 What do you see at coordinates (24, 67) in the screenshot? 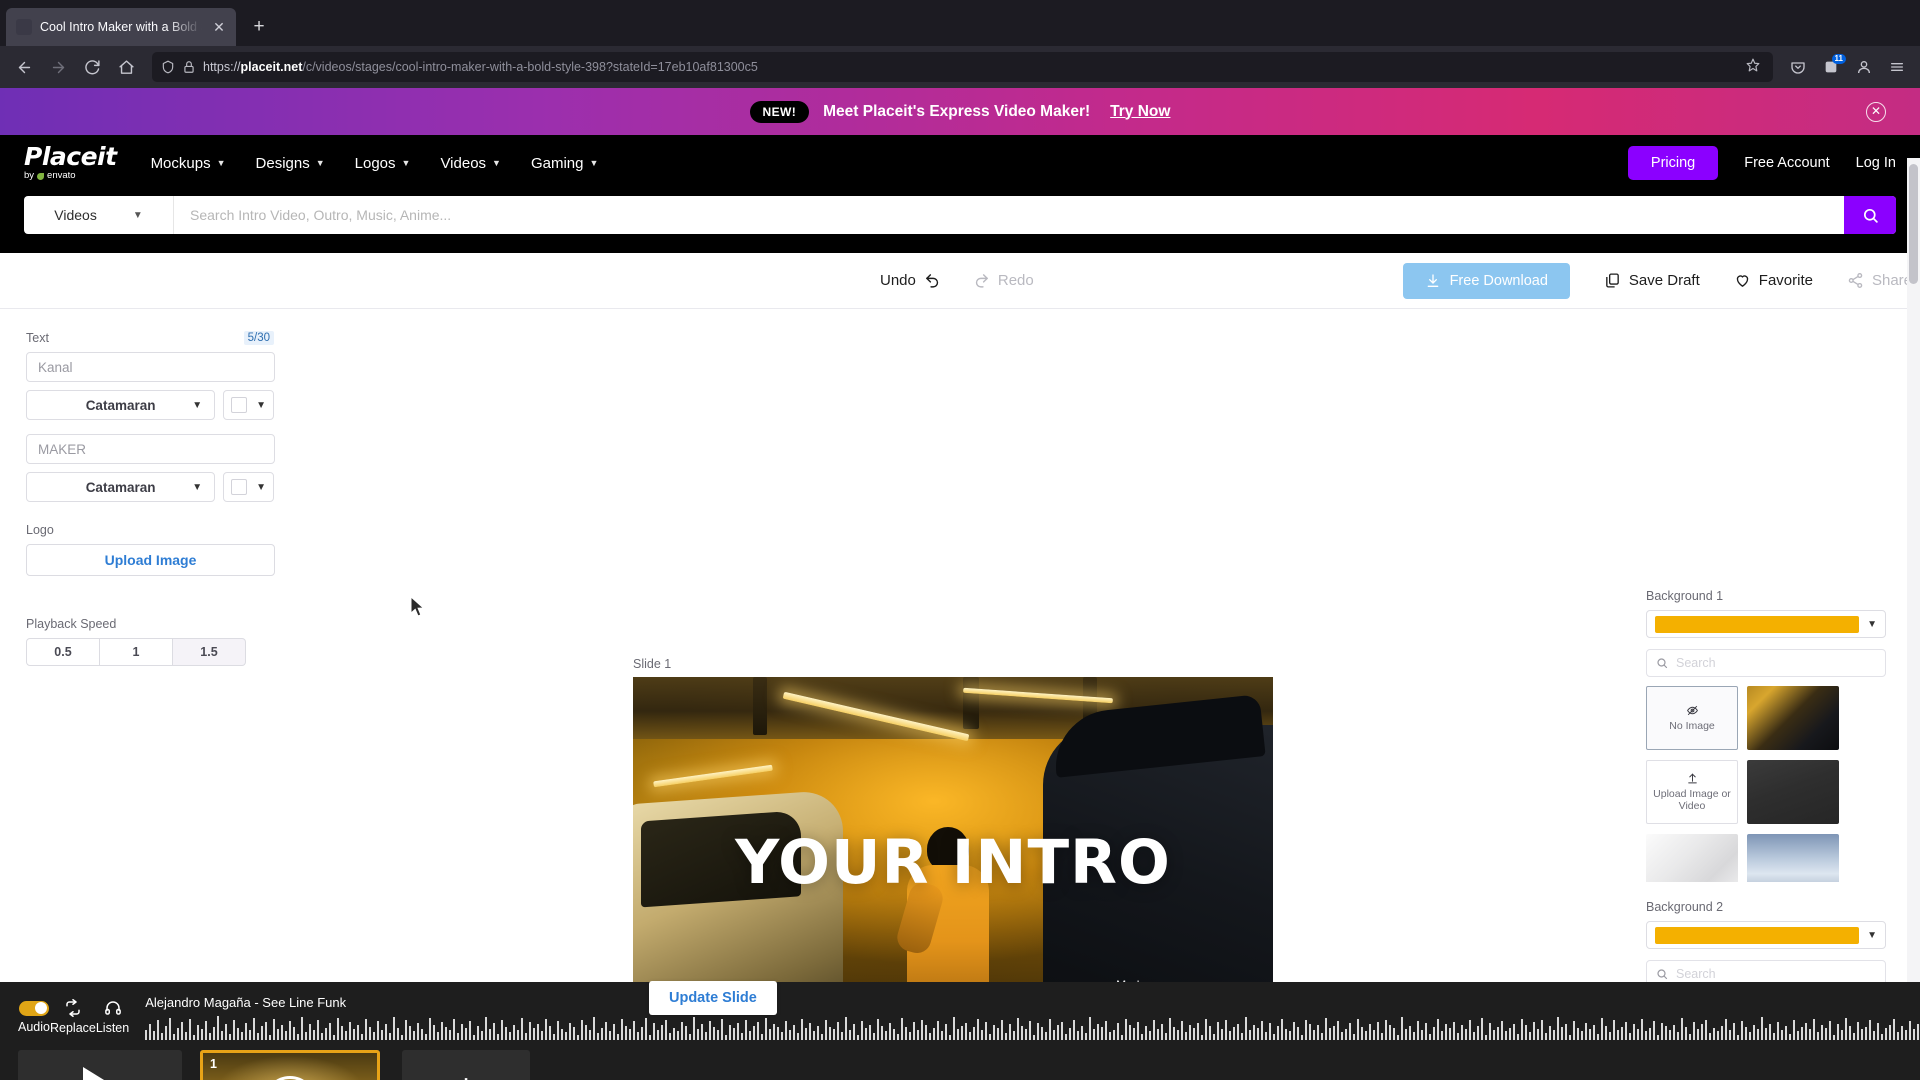
I see `back-icon` at bounding box center [24, 67].